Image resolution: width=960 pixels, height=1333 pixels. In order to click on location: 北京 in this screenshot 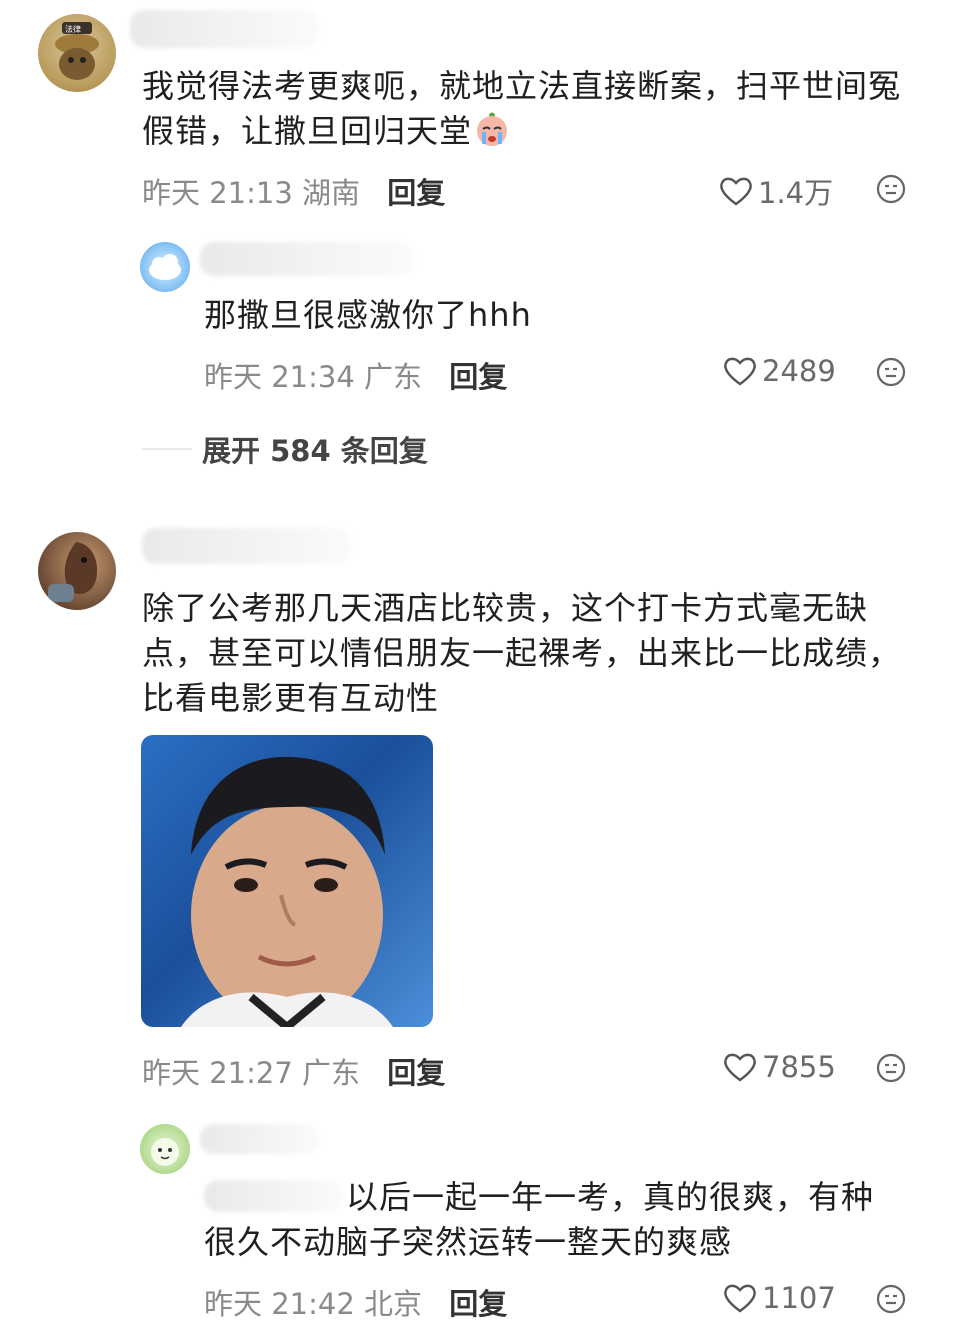, I will do `click(393, 1304)`.